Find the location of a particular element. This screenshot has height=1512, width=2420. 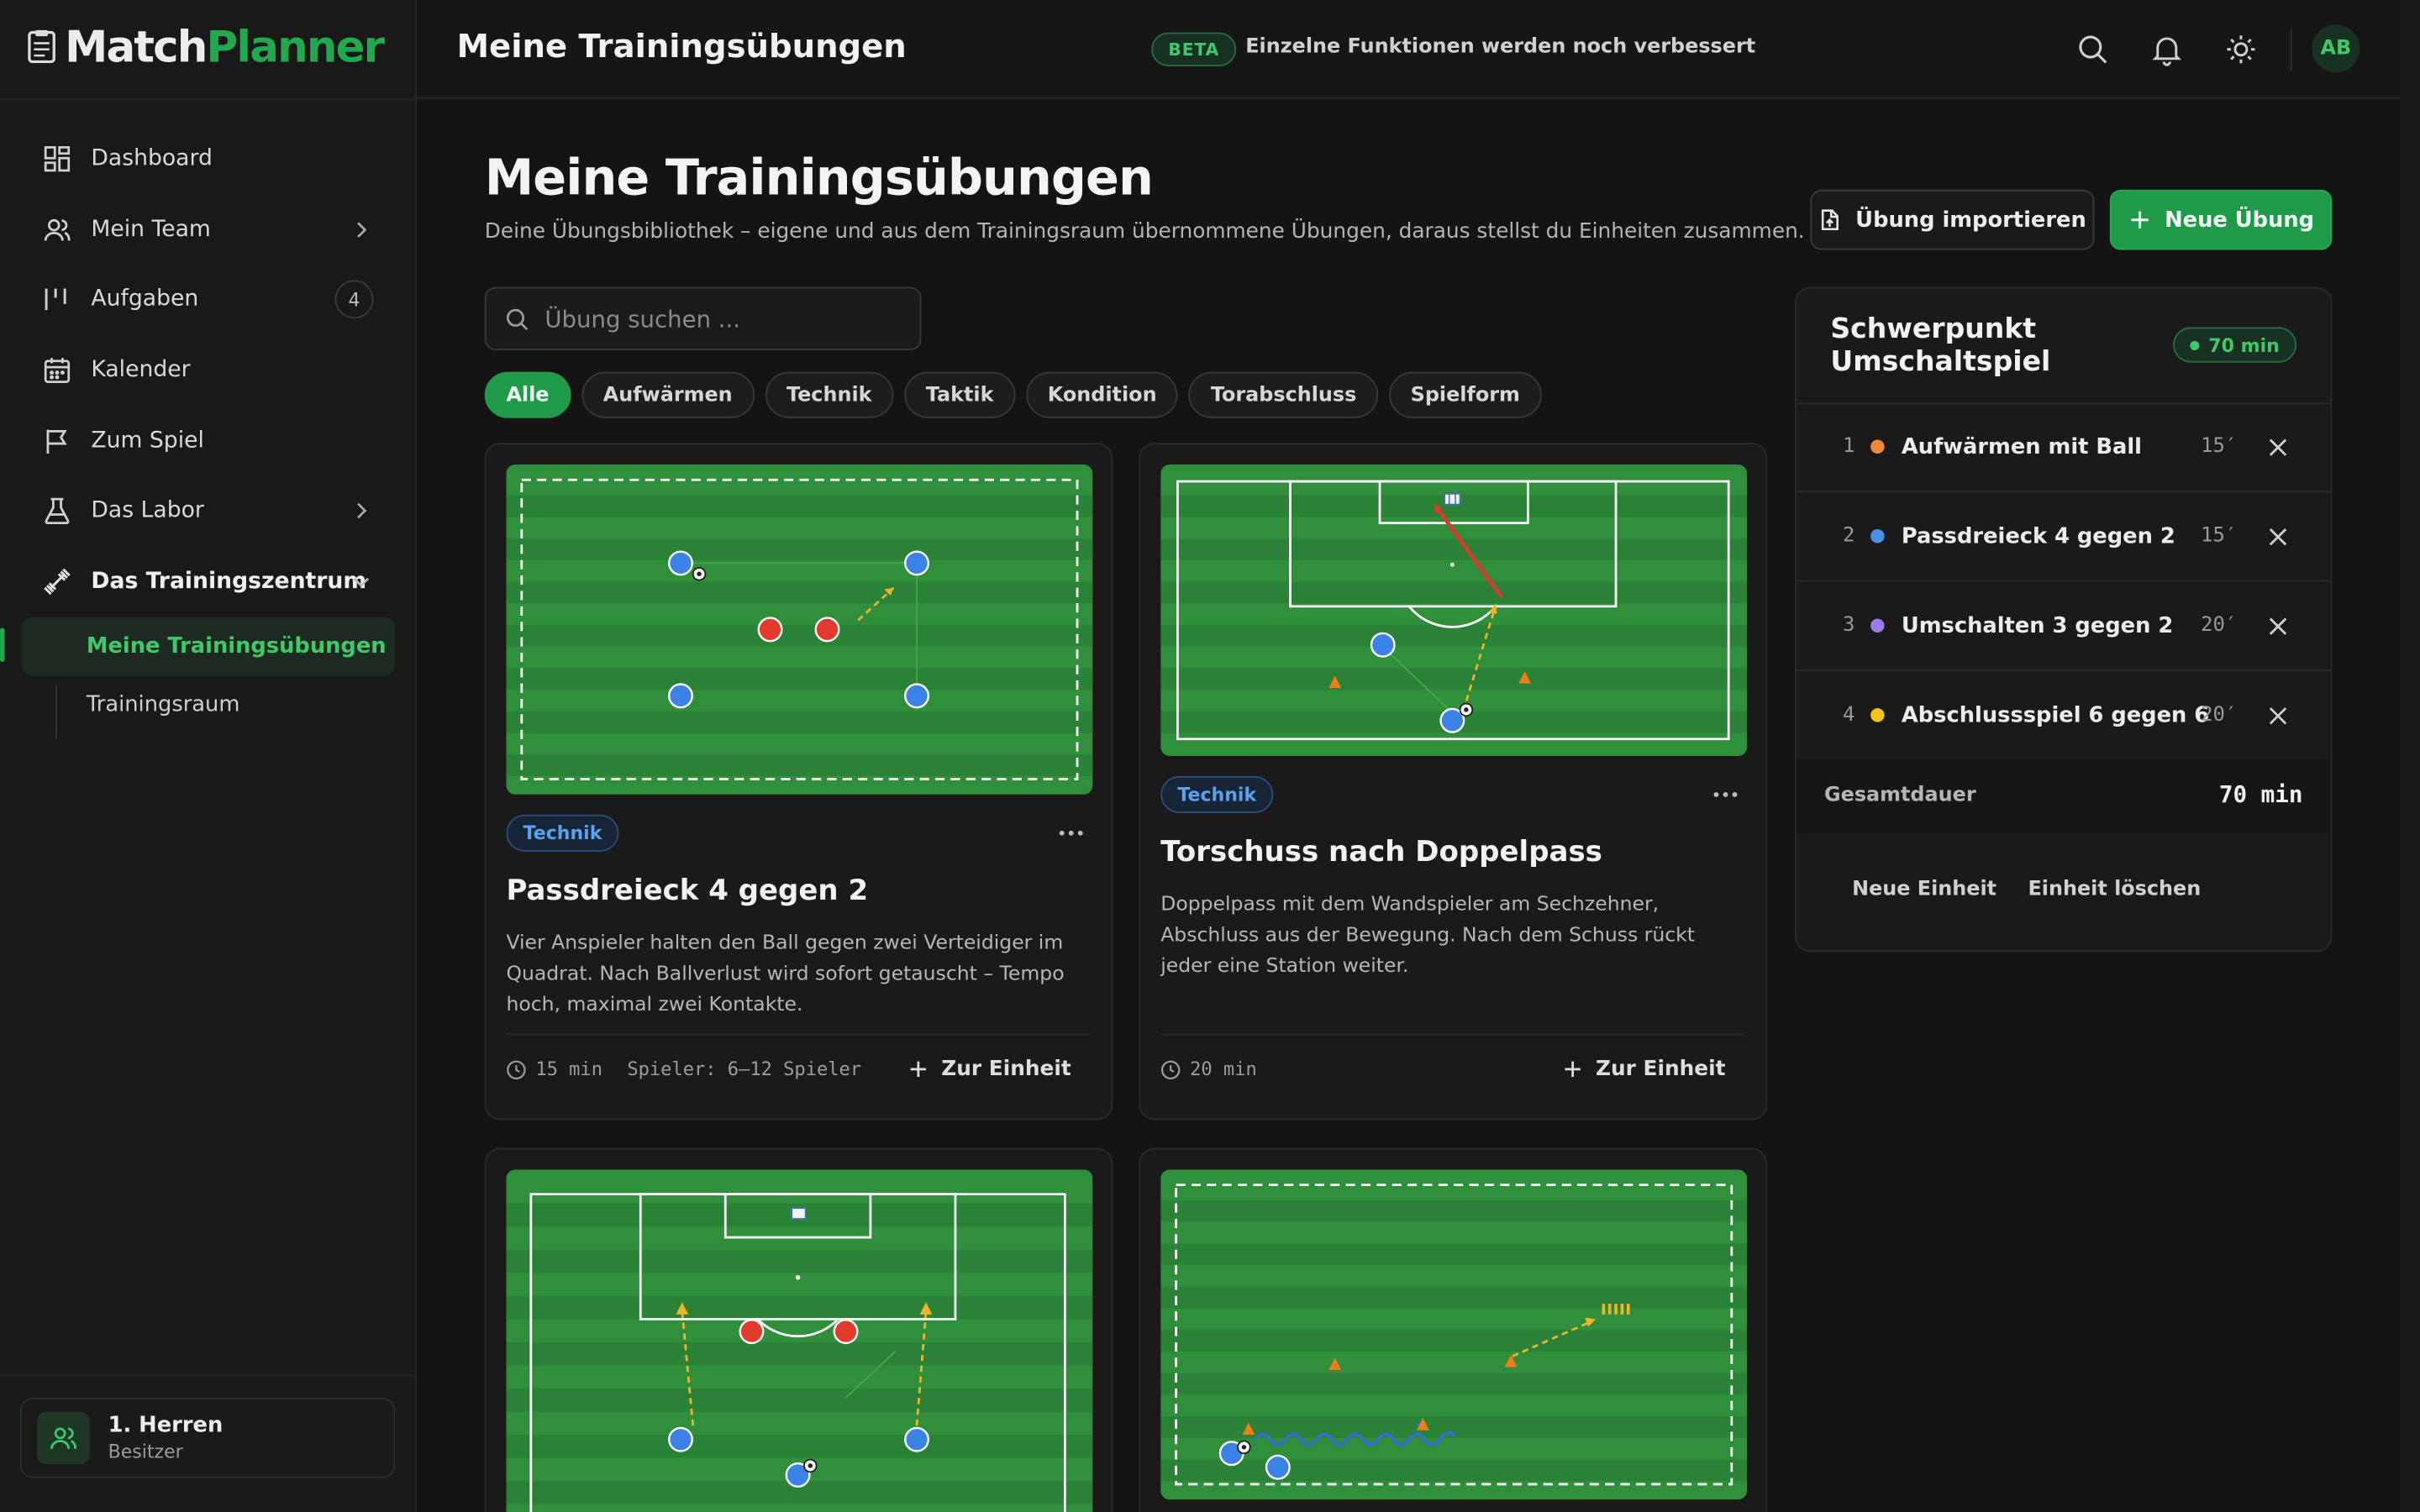

team-switcher: 1. Herren Besitzer is located at coordinates (207, 1438).